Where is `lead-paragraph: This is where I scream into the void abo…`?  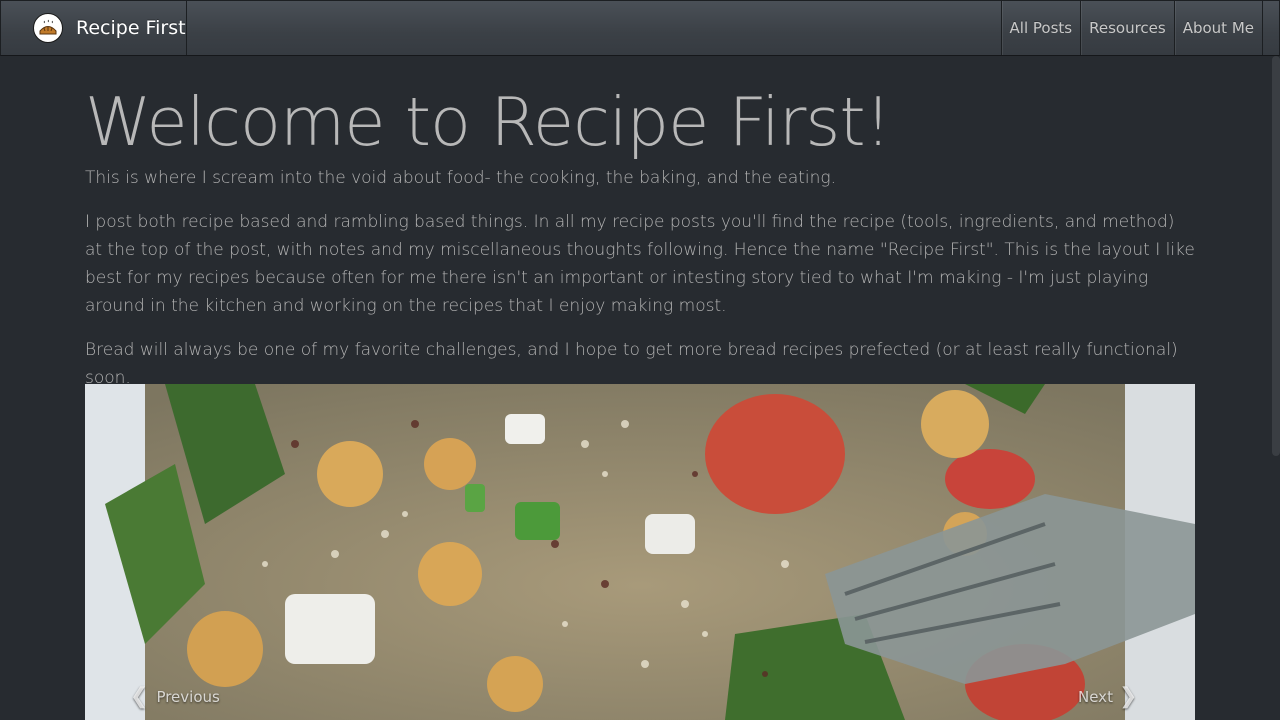
lead-paragraph: This is where I scream into the void abo… is located at coordinates (461, 178).